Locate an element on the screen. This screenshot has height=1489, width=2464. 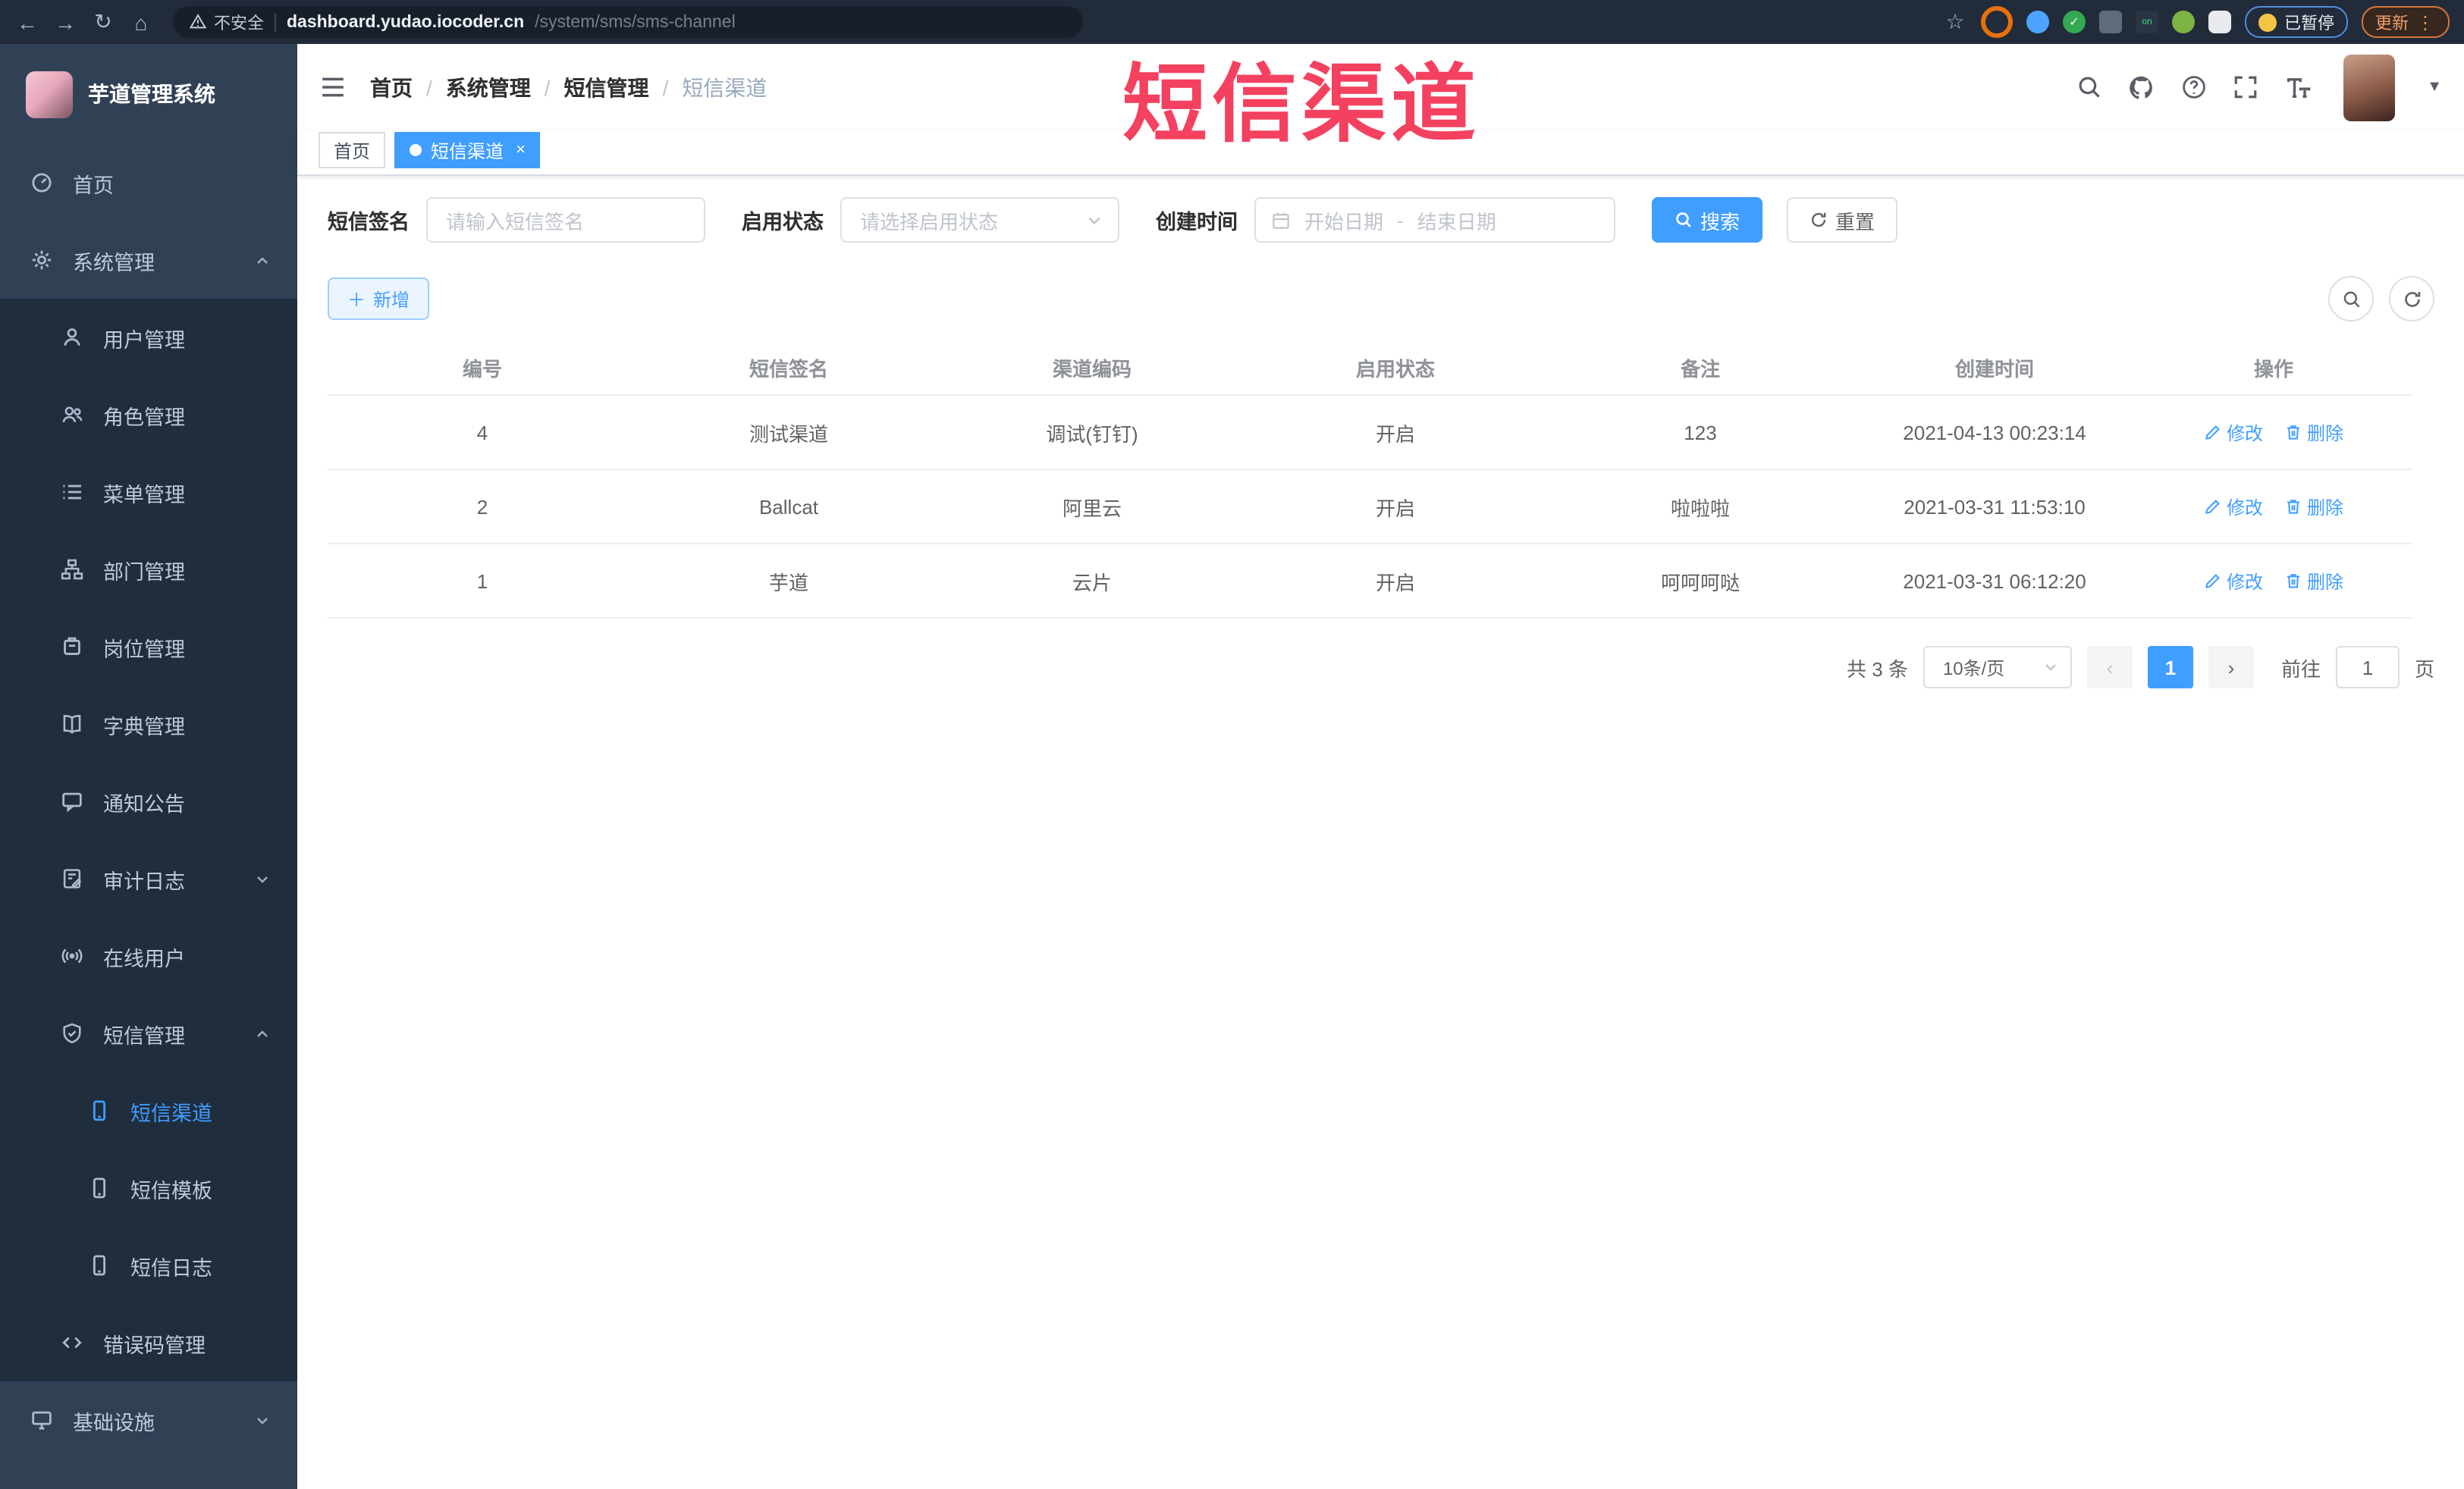
add-button: ＋ 新增 is located at coordinates (379, 298).